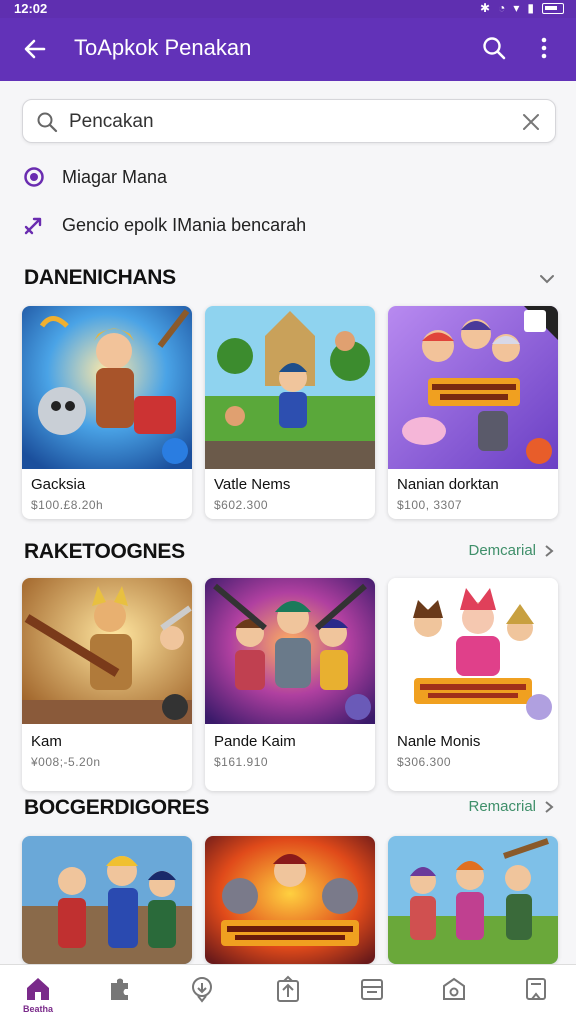 The image size is (576, 1024). What do you see at coordinates (46, 741) in the screenshot?
I see `app-name: Kam` at bounding box center [46, 741].